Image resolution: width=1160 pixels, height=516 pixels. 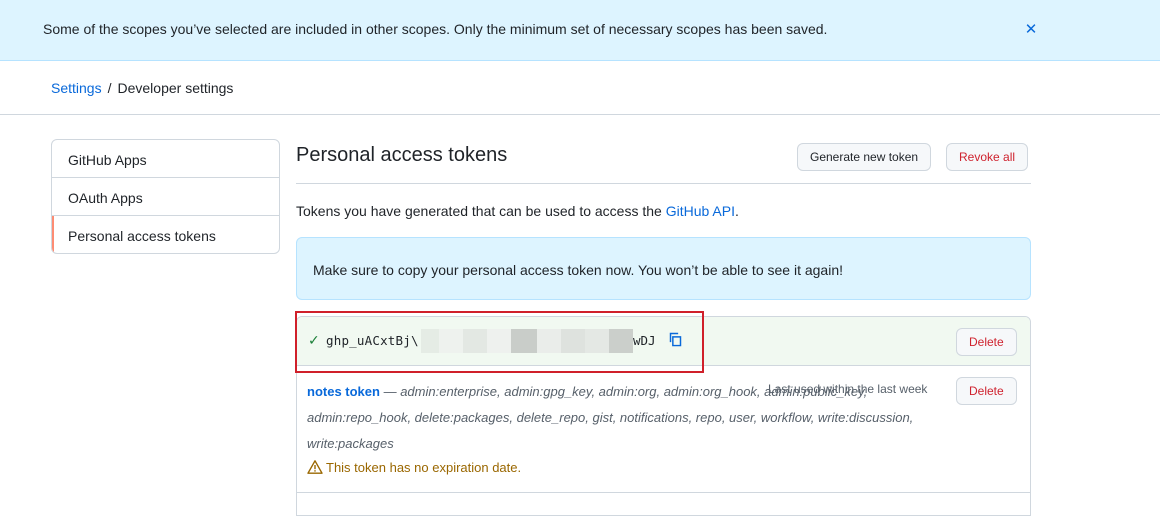 I want to click on breadcrumb: Settings / Developer settings, so click(x=580, y=88).